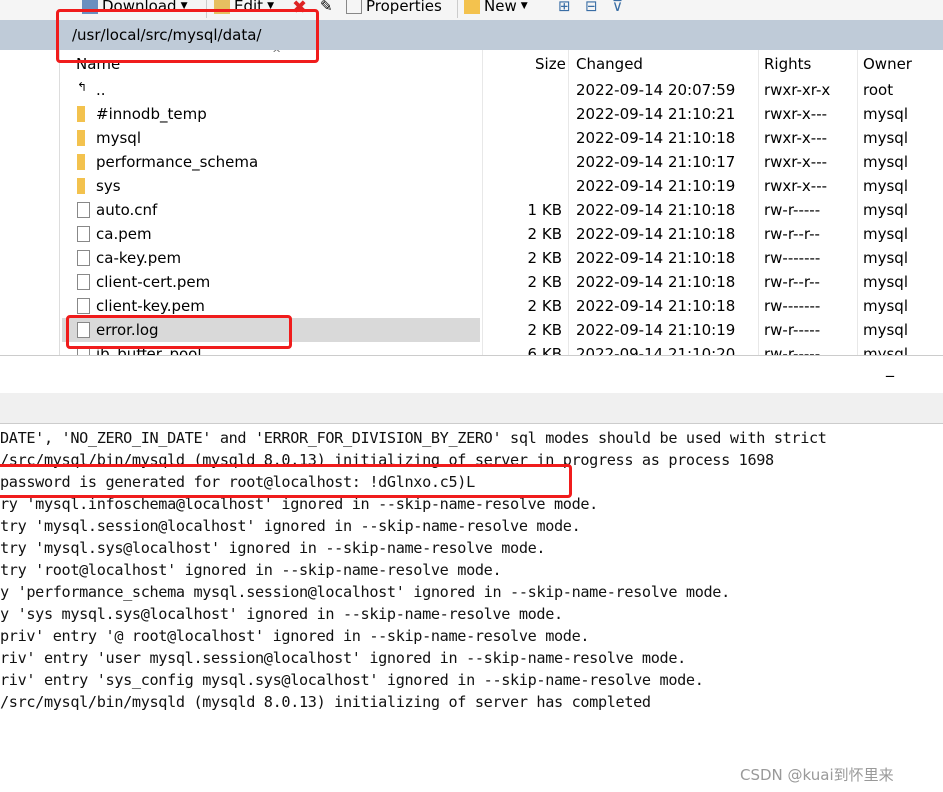 The width and height of the screenshot is (943, 792). Describe the element at coordinates (502, 90) in the screenshot. I see `file-row: ↰.. 2022-09-14 20:07:59 rwxr-xr-x root` at that location.